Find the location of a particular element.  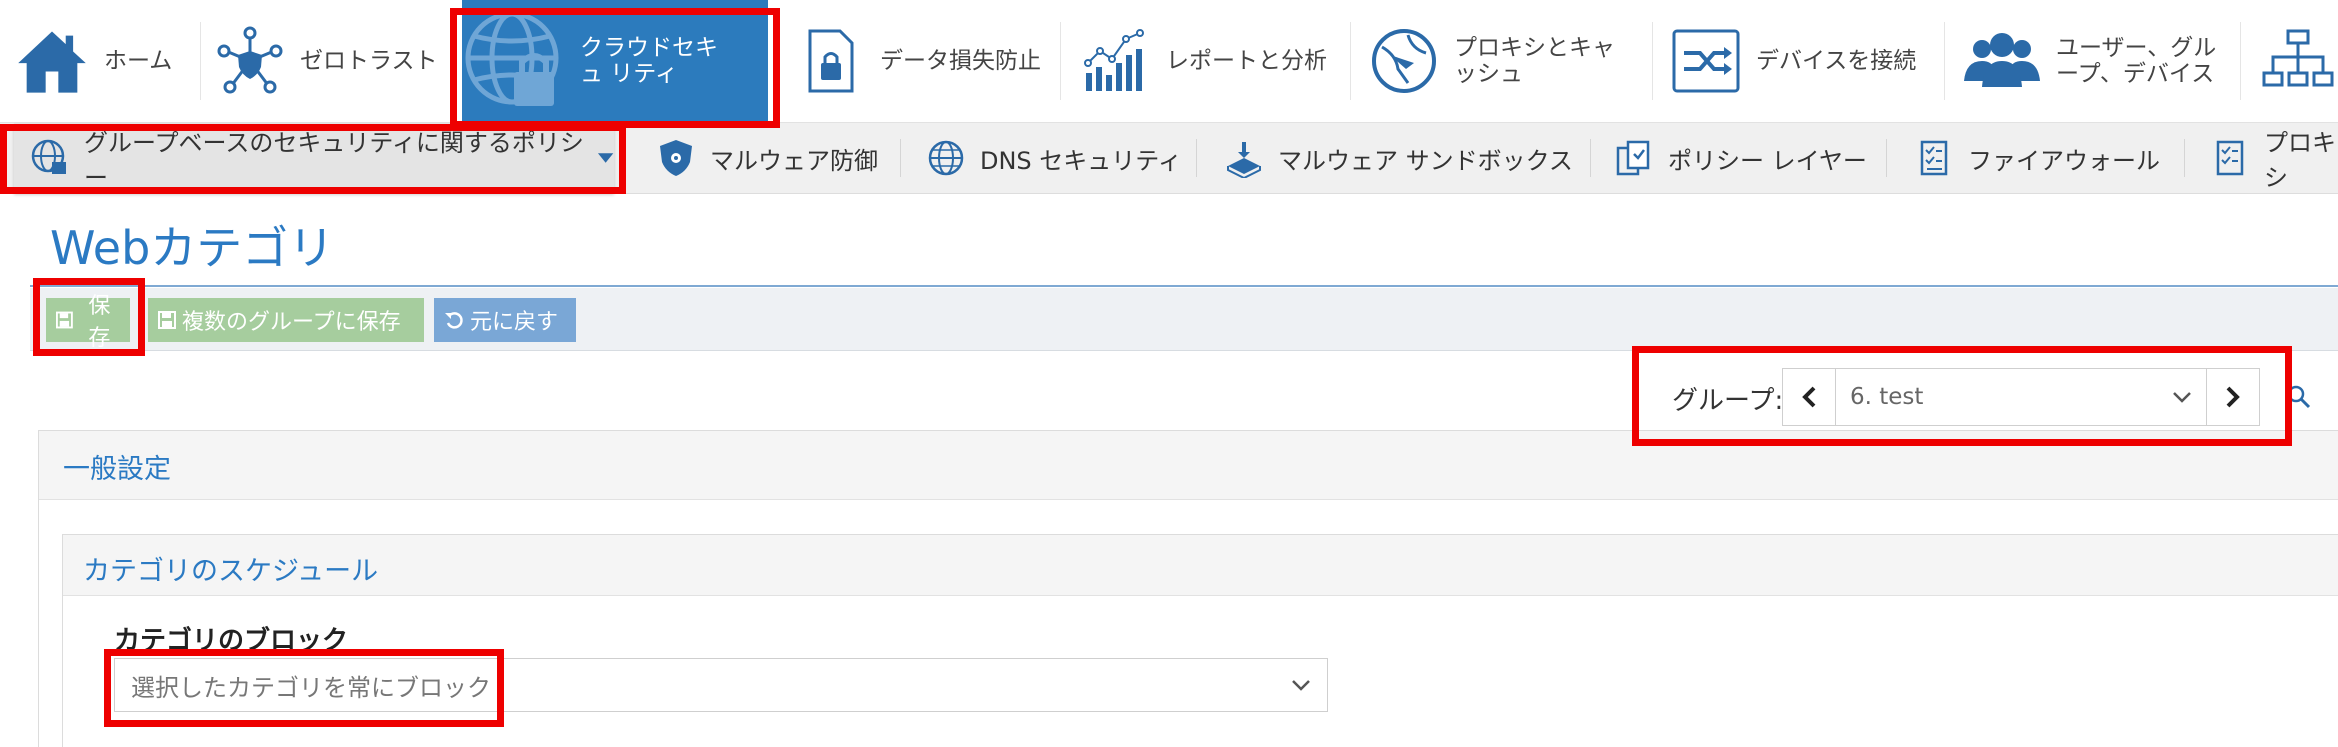

report-chart-icon is located at coordinates (1114, 60).